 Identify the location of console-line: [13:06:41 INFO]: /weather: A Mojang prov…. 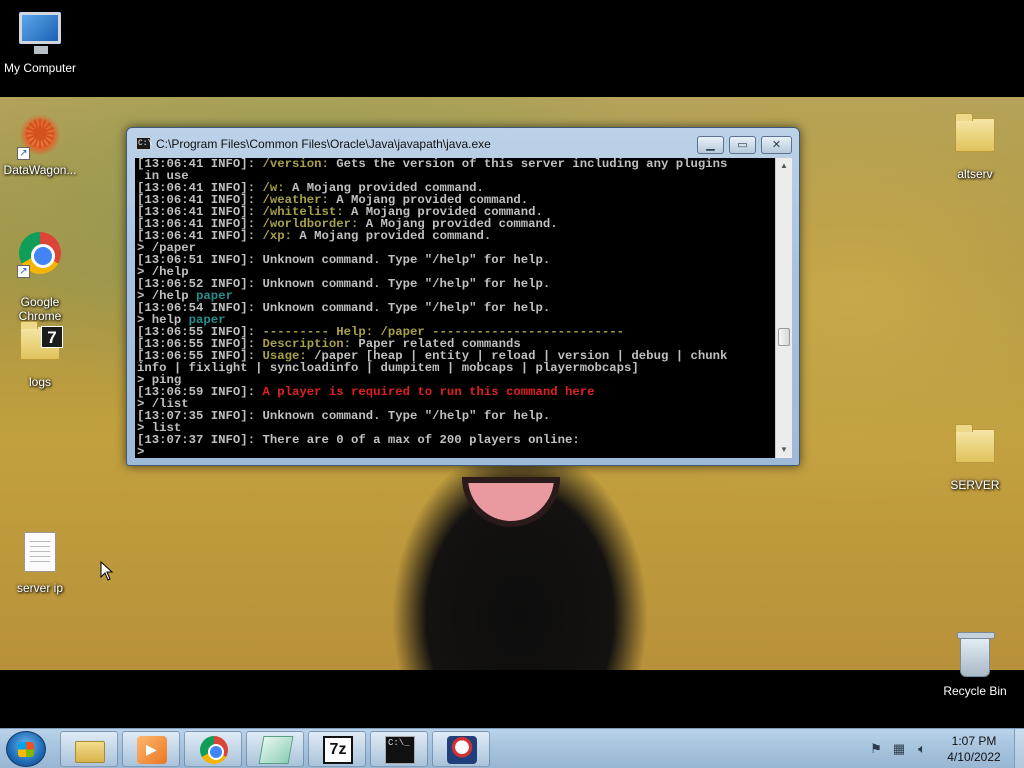
(455, 200).